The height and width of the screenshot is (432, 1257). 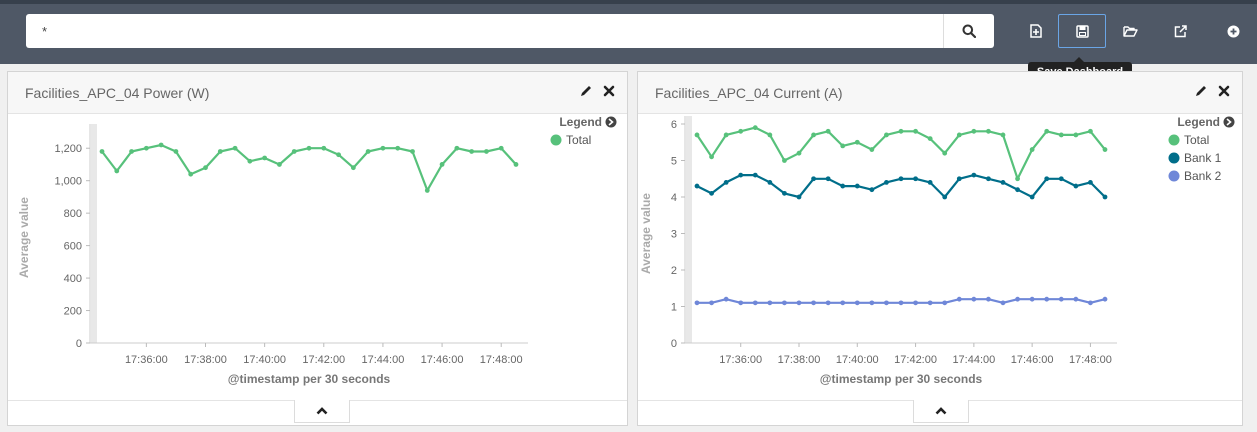 I want to click on top-navigation-bar, so click(x=628, y=32).